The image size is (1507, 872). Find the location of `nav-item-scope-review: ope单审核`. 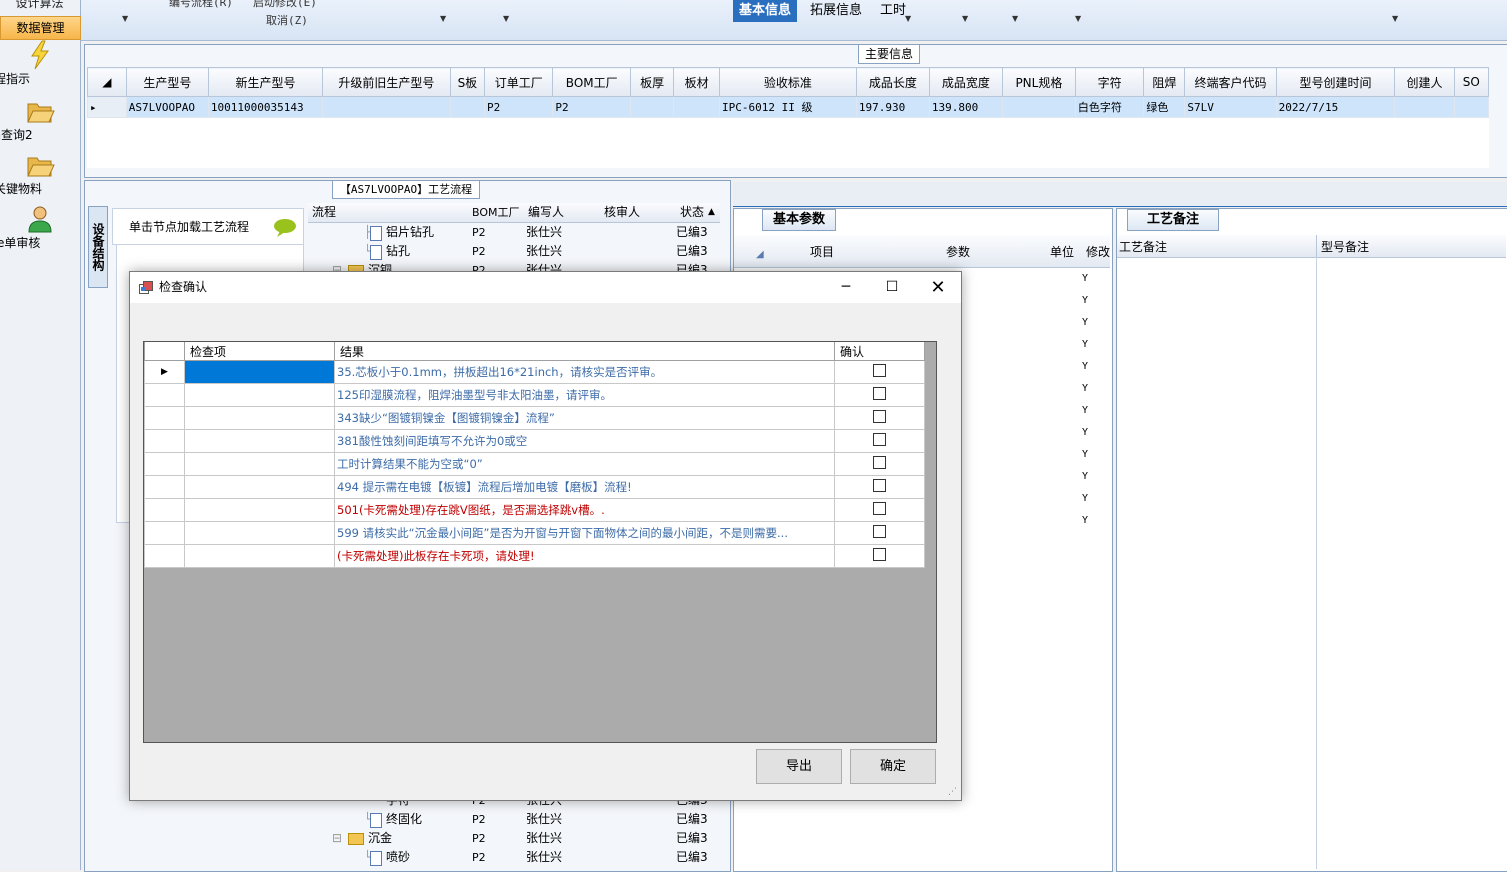

nav-item-scope-review: ope单审核 is located at coordinates (40, 231).